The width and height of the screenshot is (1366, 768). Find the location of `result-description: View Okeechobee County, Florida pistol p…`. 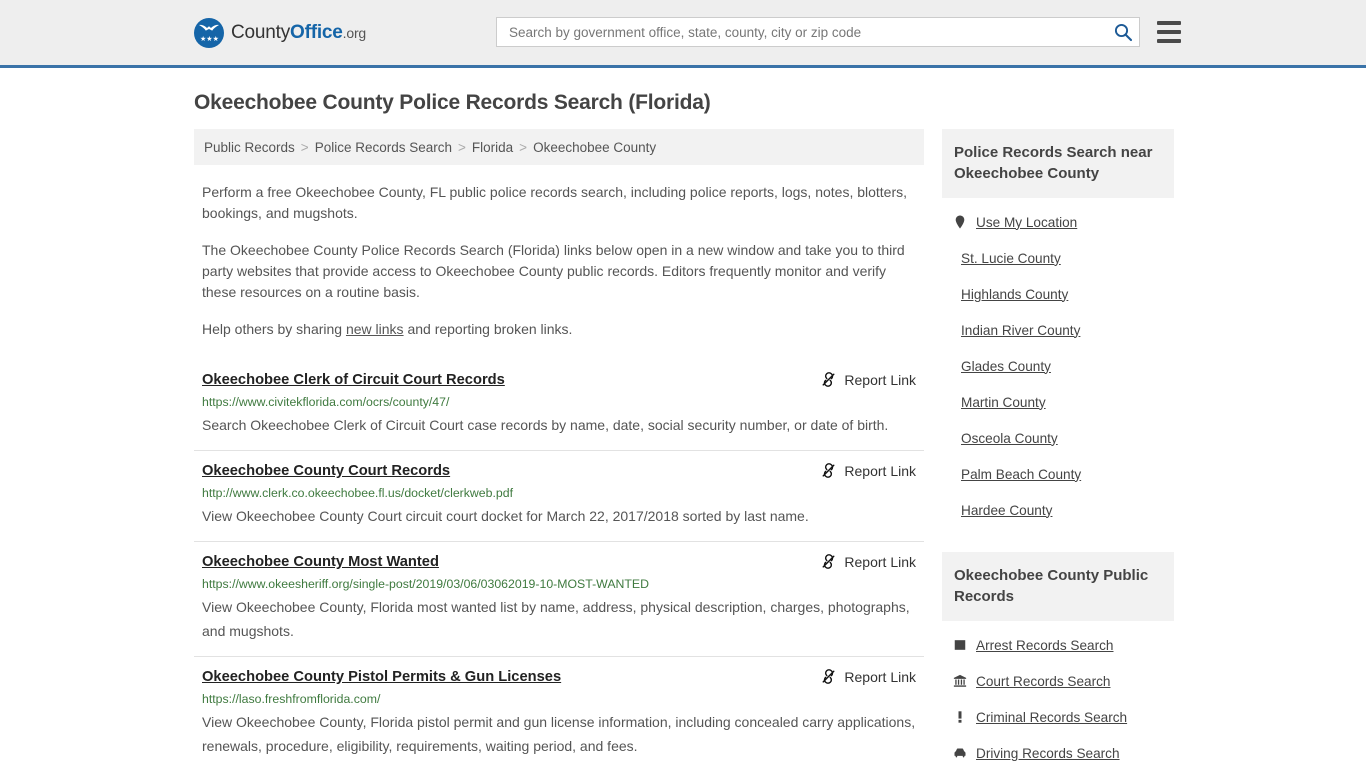

result-description: View Okeechobee County, Florida pistol p… is located at coordinates (559, 734).